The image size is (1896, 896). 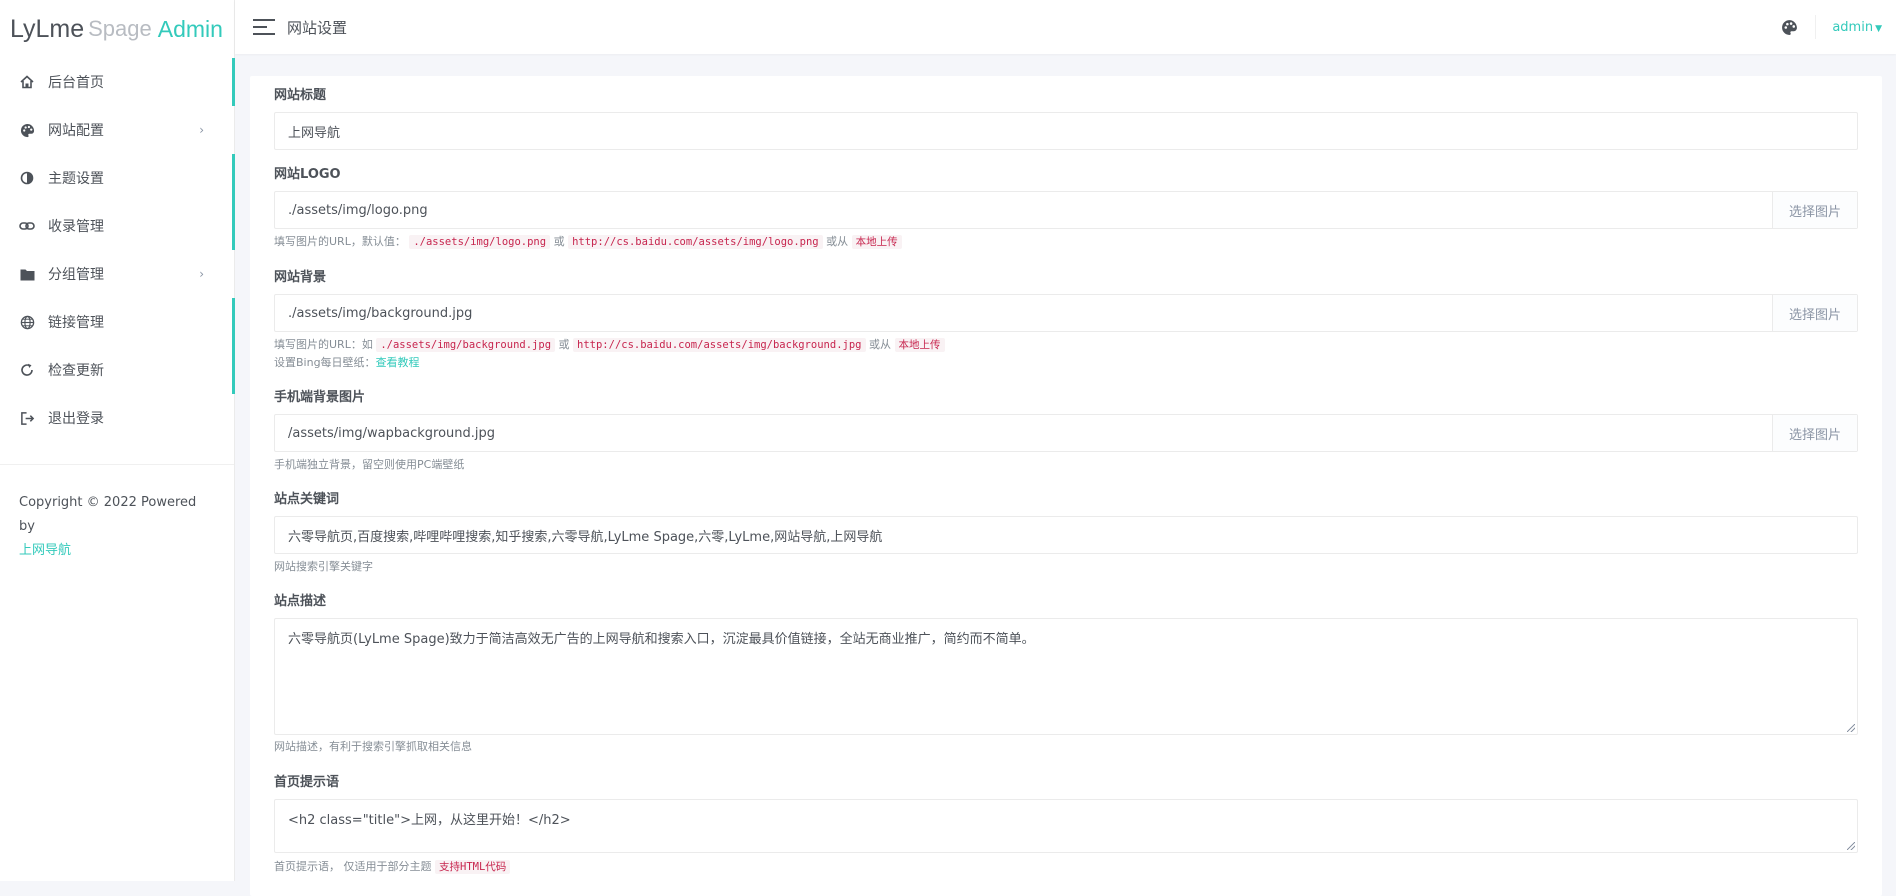 I want to click on help-code: http://cs.baidu.com/assets/img/logo.png, so click(x=695, y=242).